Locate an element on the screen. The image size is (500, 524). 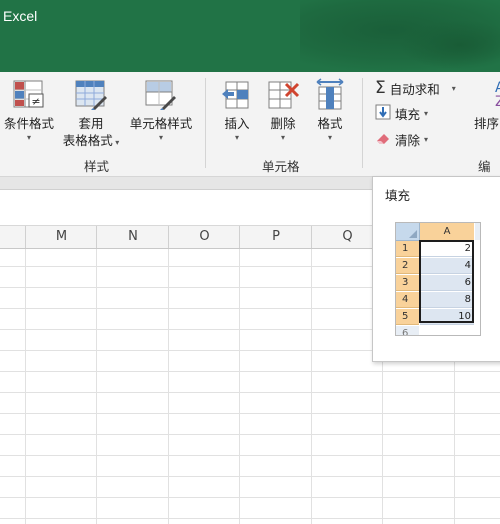
insert-cells-icon is located at coordinates (237, 95).